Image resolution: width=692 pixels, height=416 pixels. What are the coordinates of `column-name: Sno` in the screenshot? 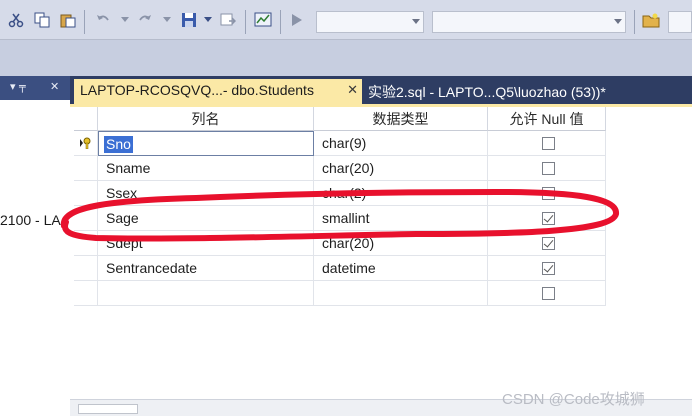 It's located at (118, 144).